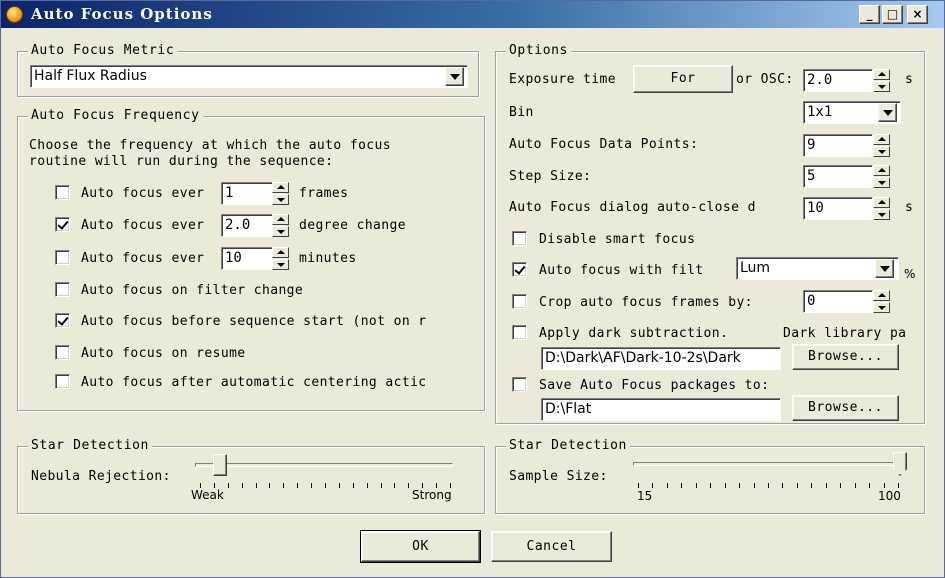  I want to click on sample-size-max-label: 100, so click(889, 496).